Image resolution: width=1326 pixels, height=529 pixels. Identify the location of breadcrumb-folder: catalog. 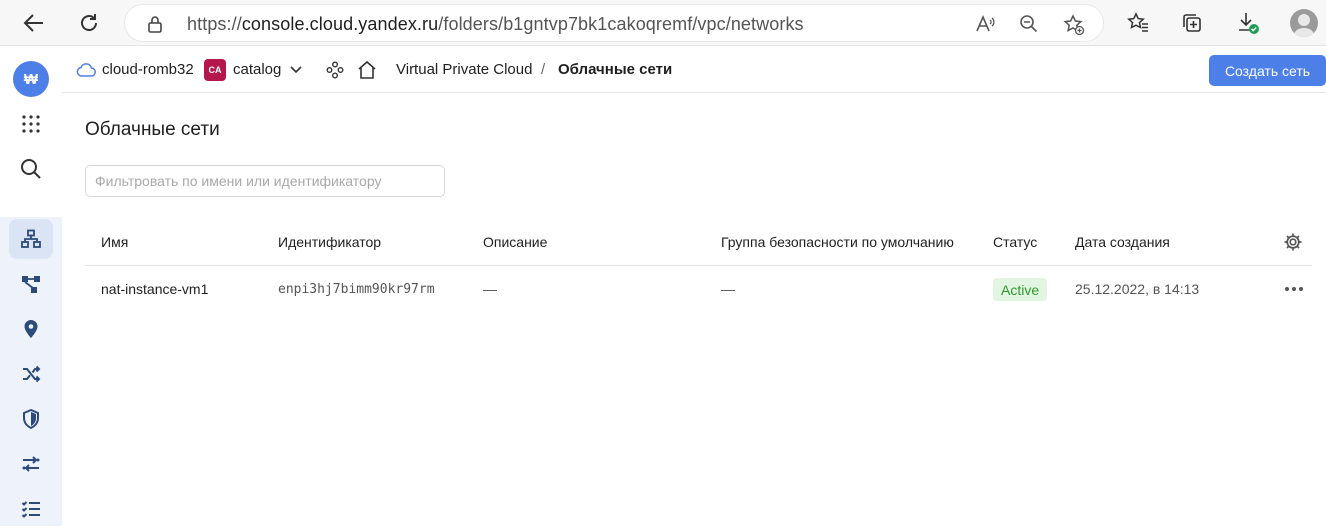
(257, 69).